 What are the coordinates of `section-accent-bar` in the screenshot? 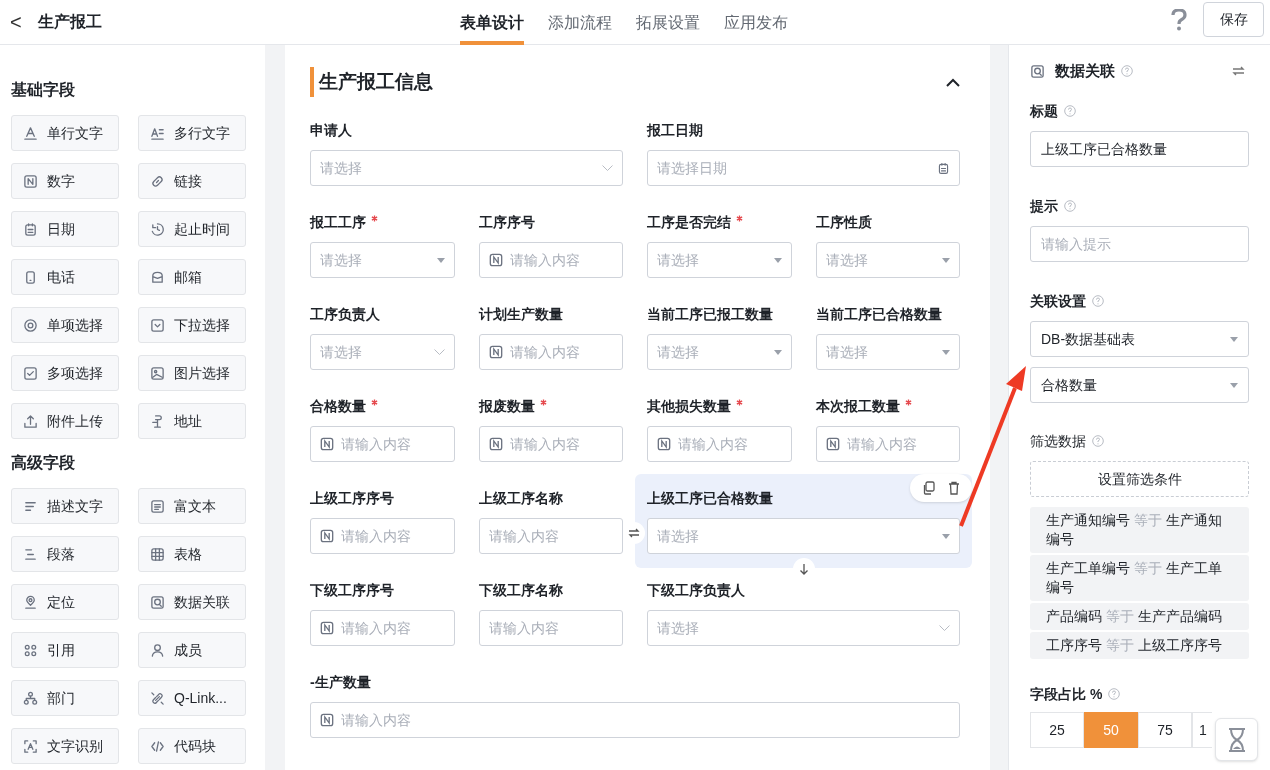 It's located at (312, 82).